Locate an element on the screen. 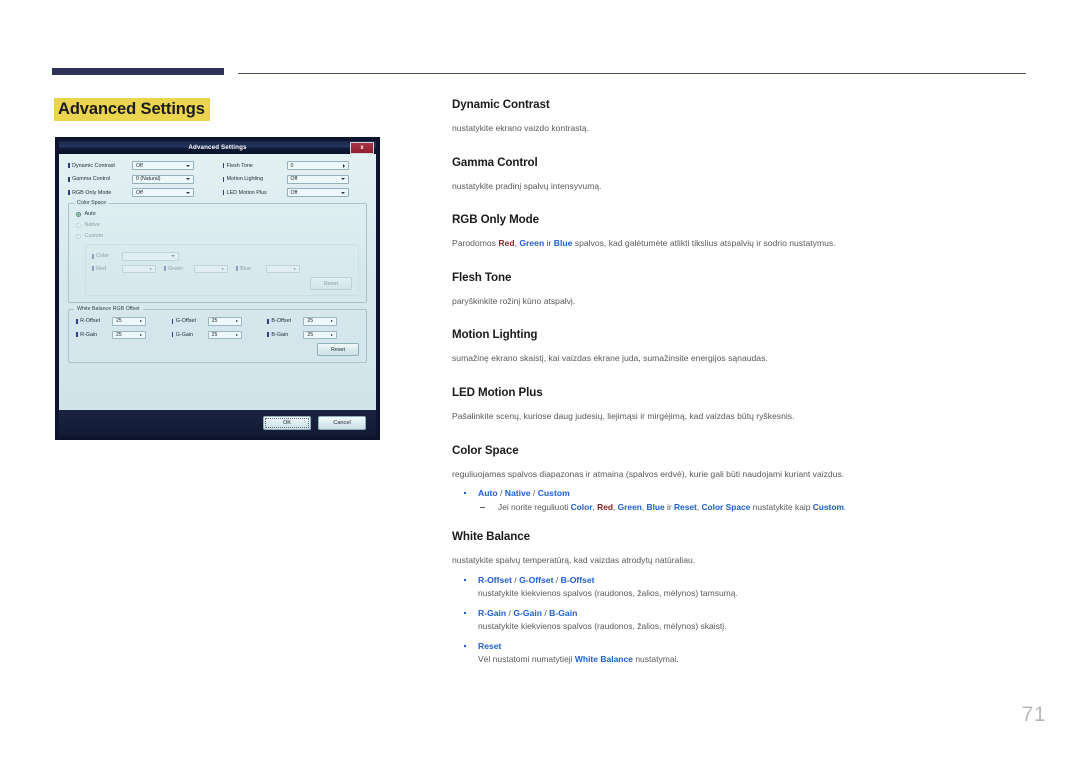 The image size is (1080, 763). header-rule-thick is located at coordinates (138, 71).